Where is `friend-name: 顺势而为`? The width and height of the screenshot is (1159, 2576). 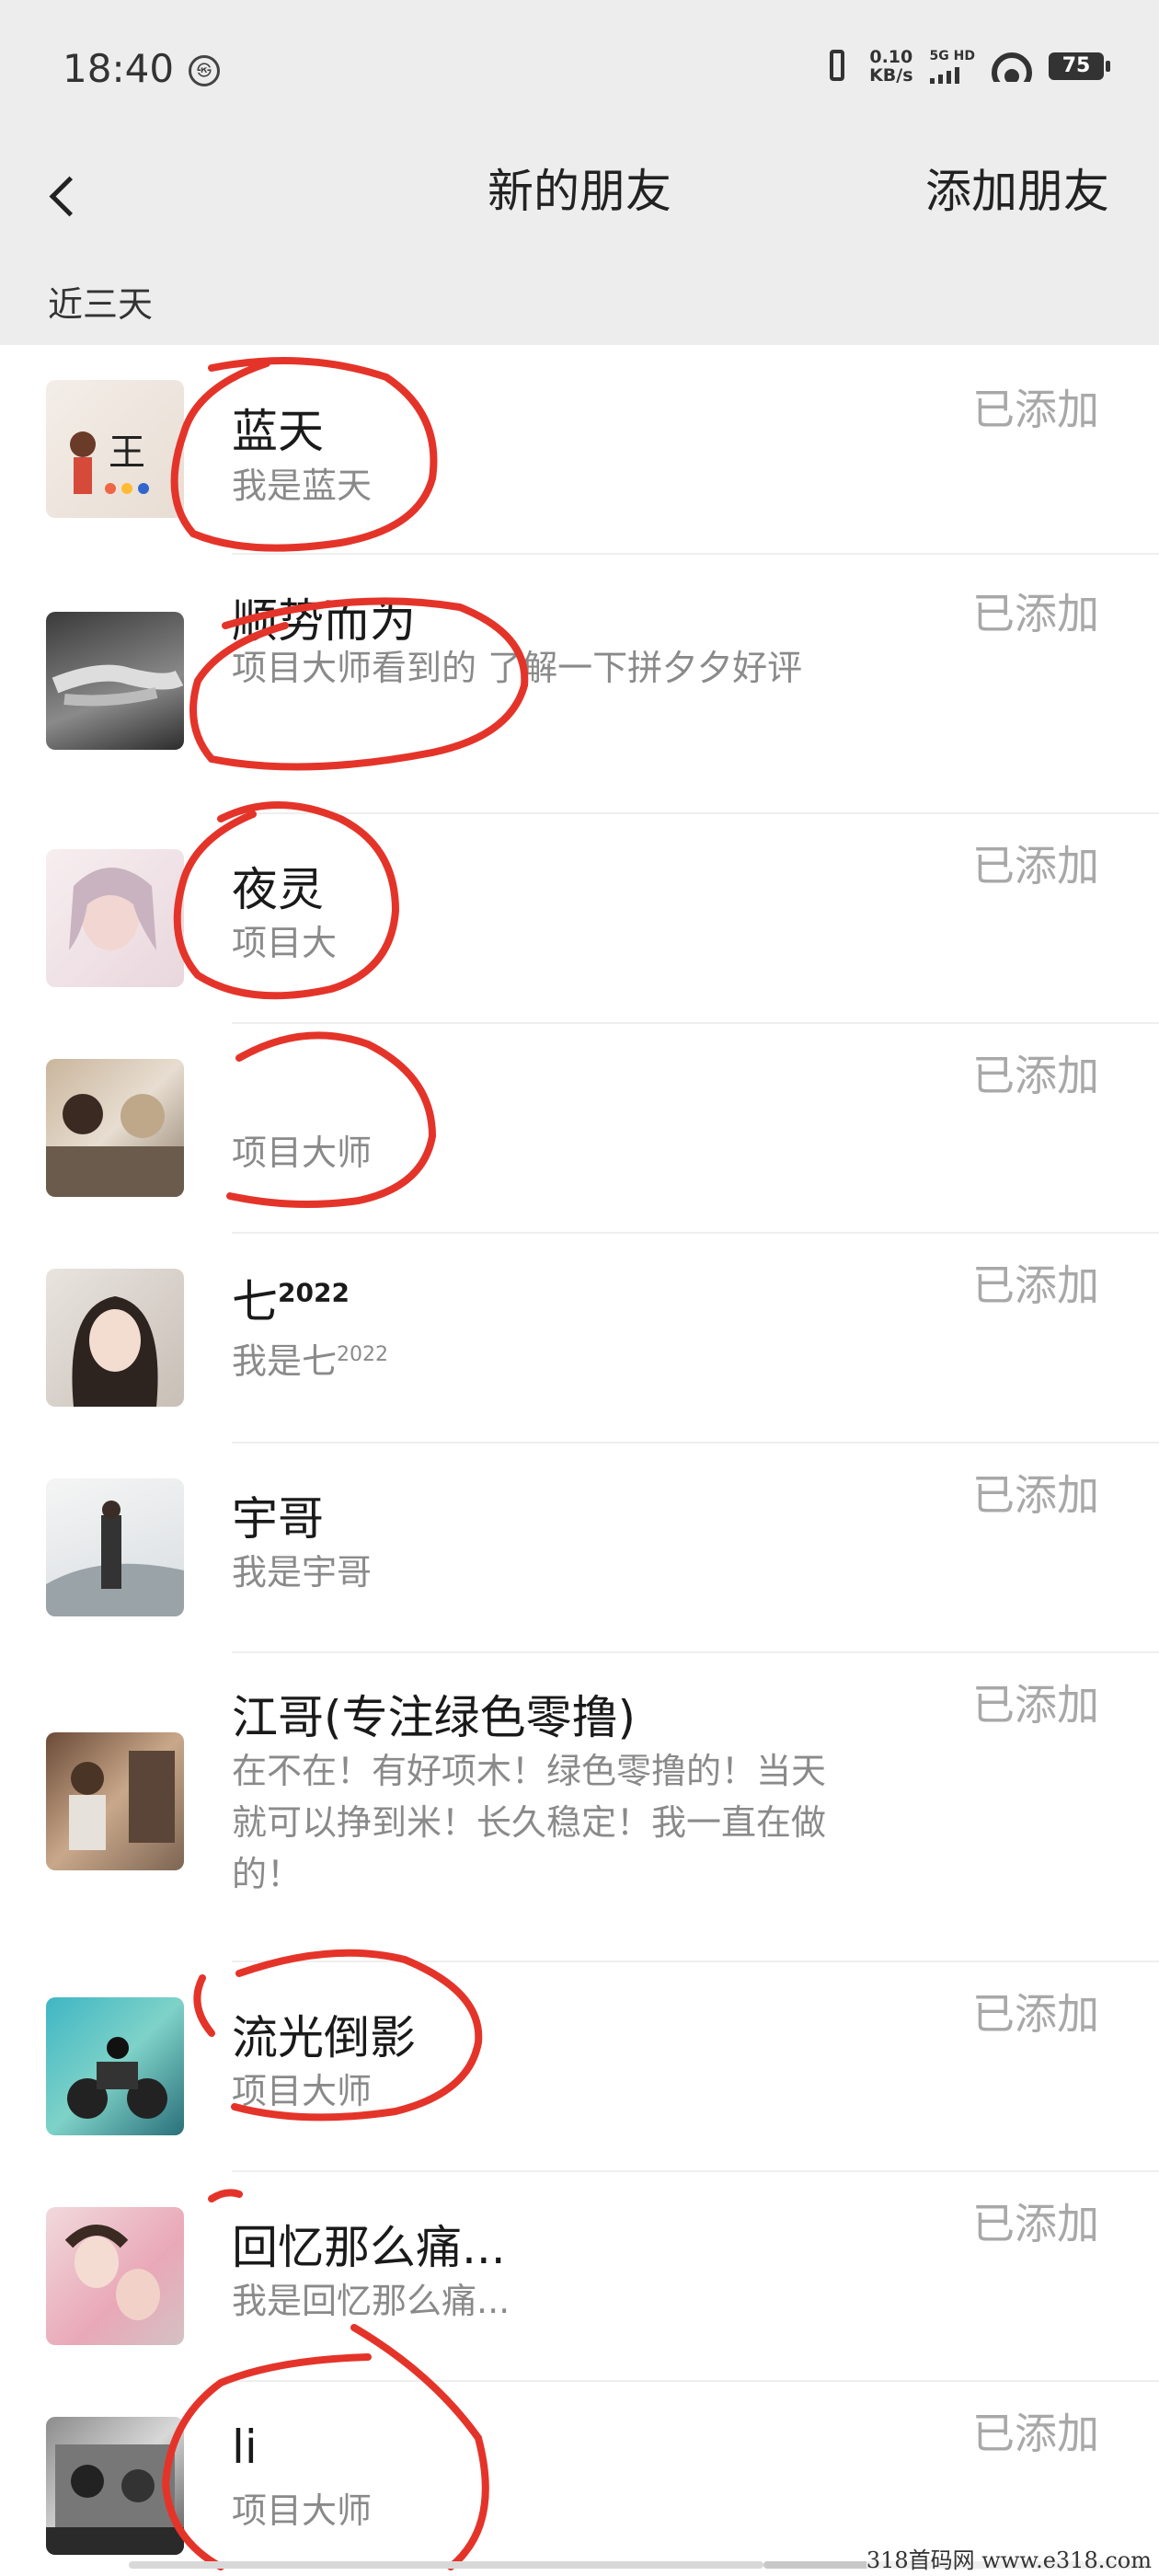 friend-name: 顺势而为 is located at coordinates (324, 621).